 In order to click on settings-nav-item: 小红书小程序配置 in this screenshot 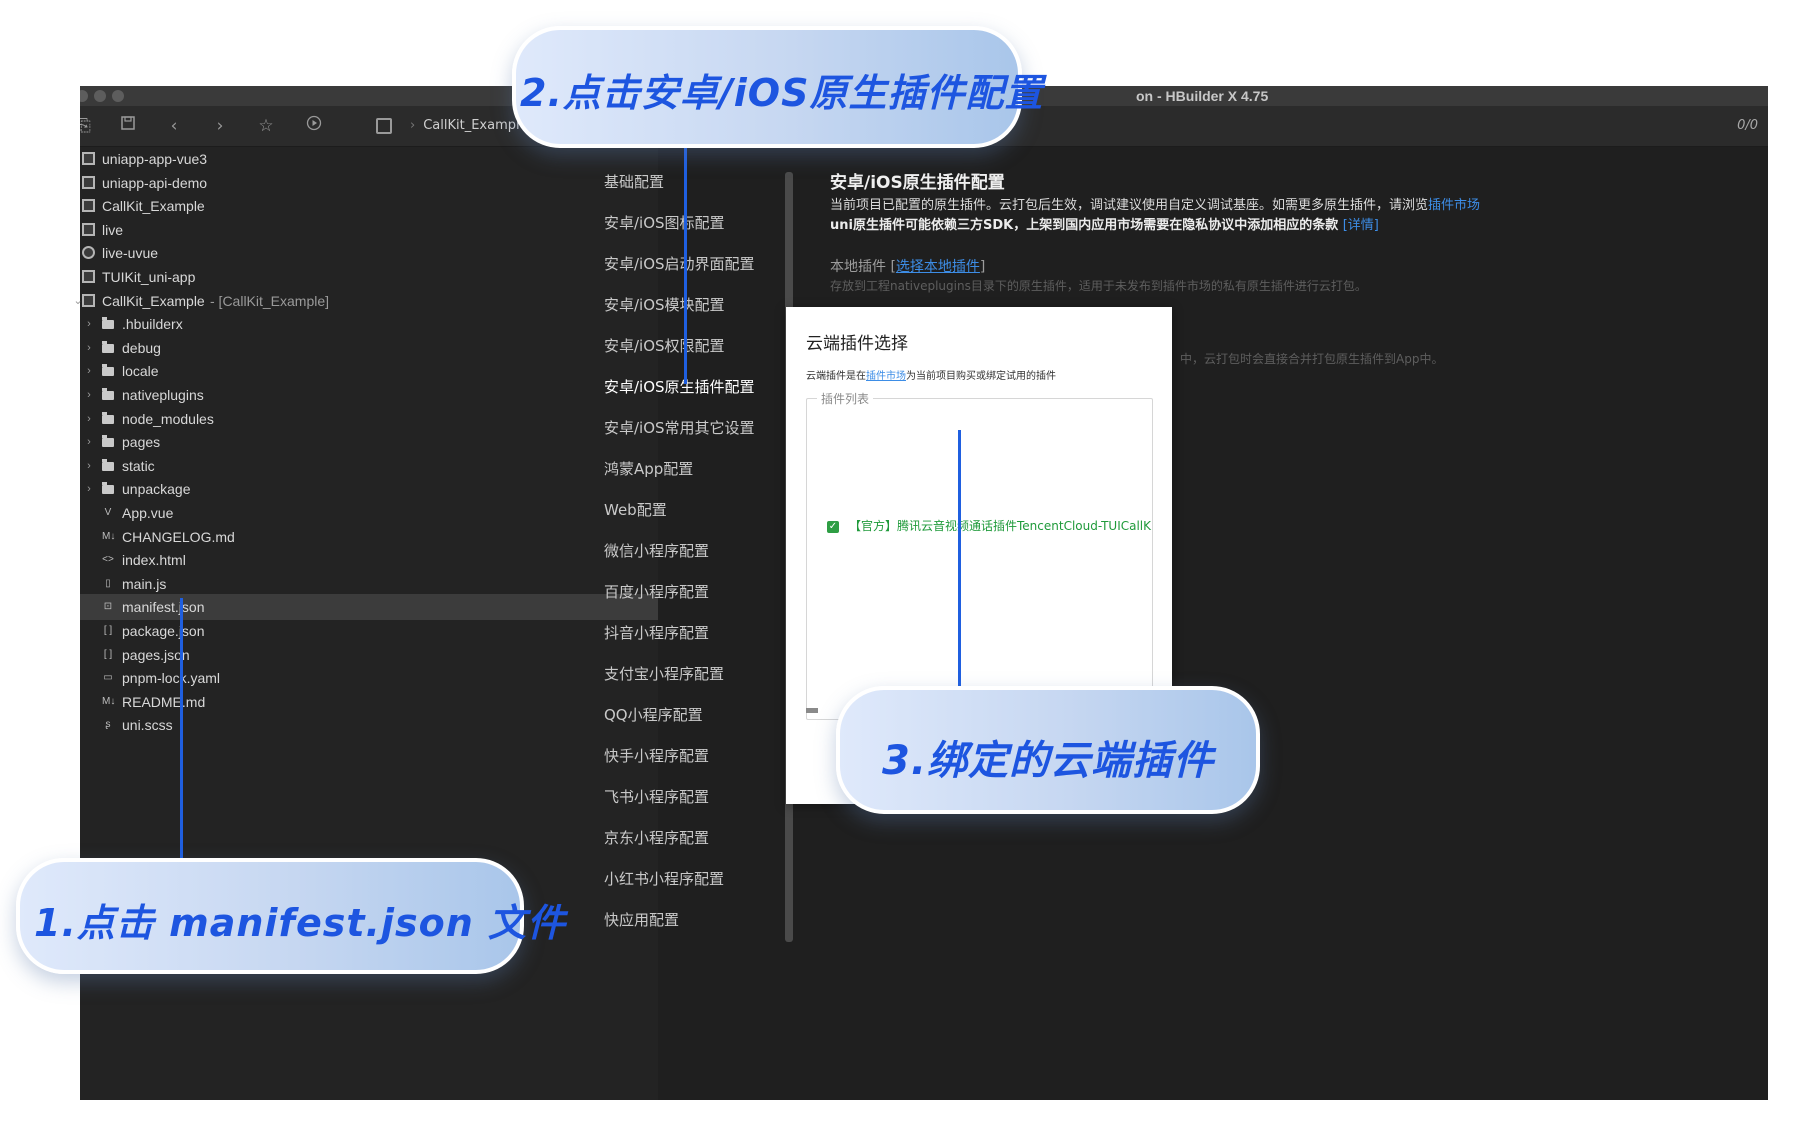, I will do `click(664, 879)`.